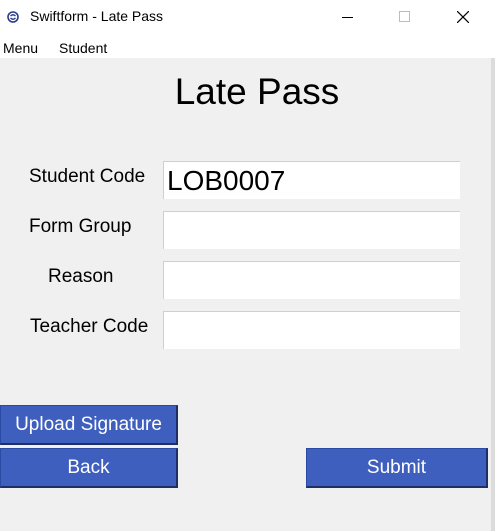  What do you see at coordinates (311, 180) in the screenshot?
I see `student-code-input` at bounding box center [311, 180].